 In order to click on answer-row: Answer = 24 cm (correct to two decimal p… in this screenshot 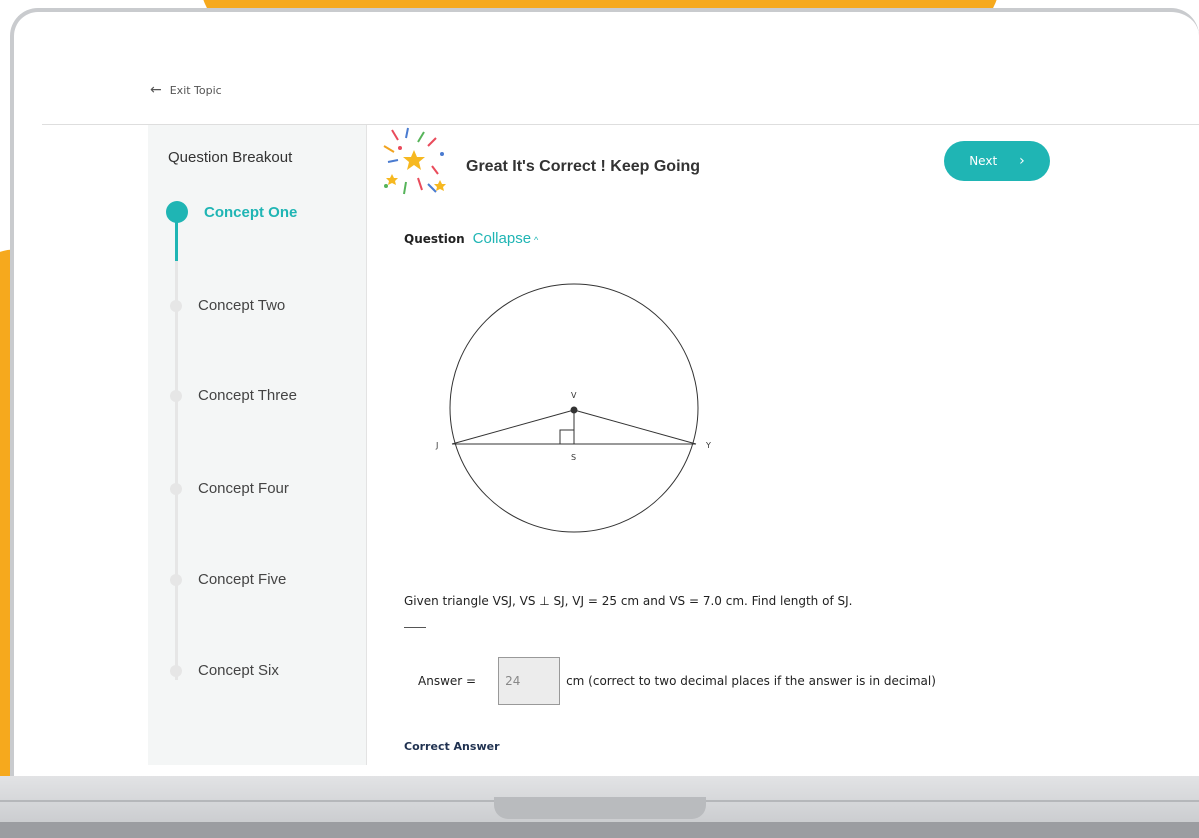, I will do `click(677, 681)`.